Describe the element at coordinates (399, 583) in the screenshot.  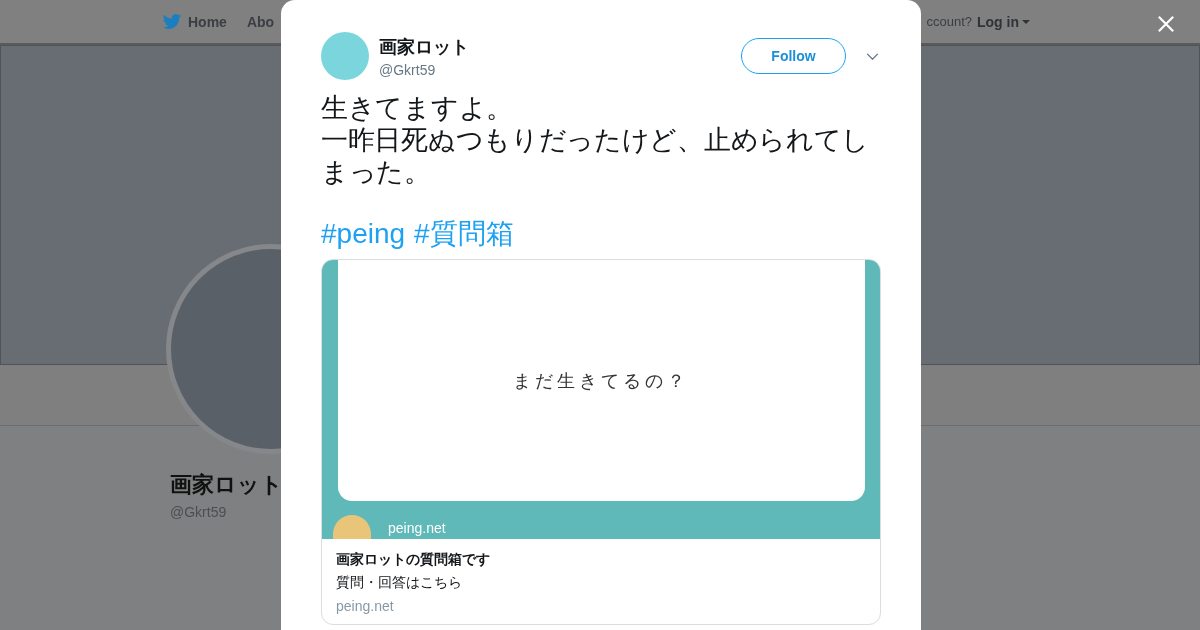
I see `card-description: 質問・回答はこちら` at that location.